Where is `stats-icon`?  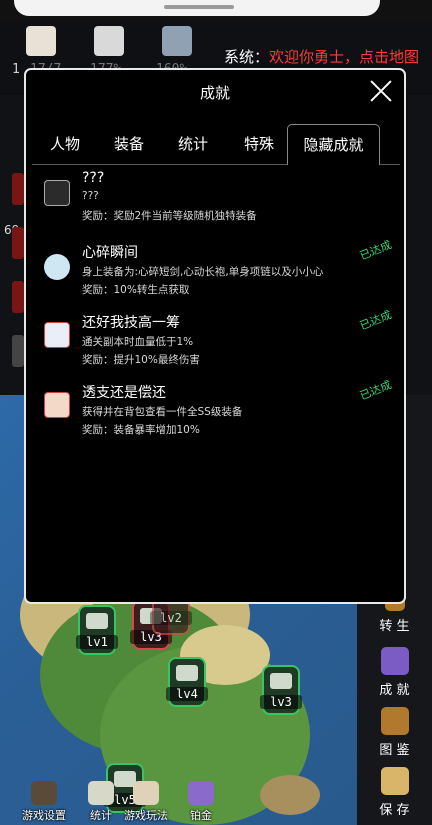 stats-icon is located at coordinates (101, 793).